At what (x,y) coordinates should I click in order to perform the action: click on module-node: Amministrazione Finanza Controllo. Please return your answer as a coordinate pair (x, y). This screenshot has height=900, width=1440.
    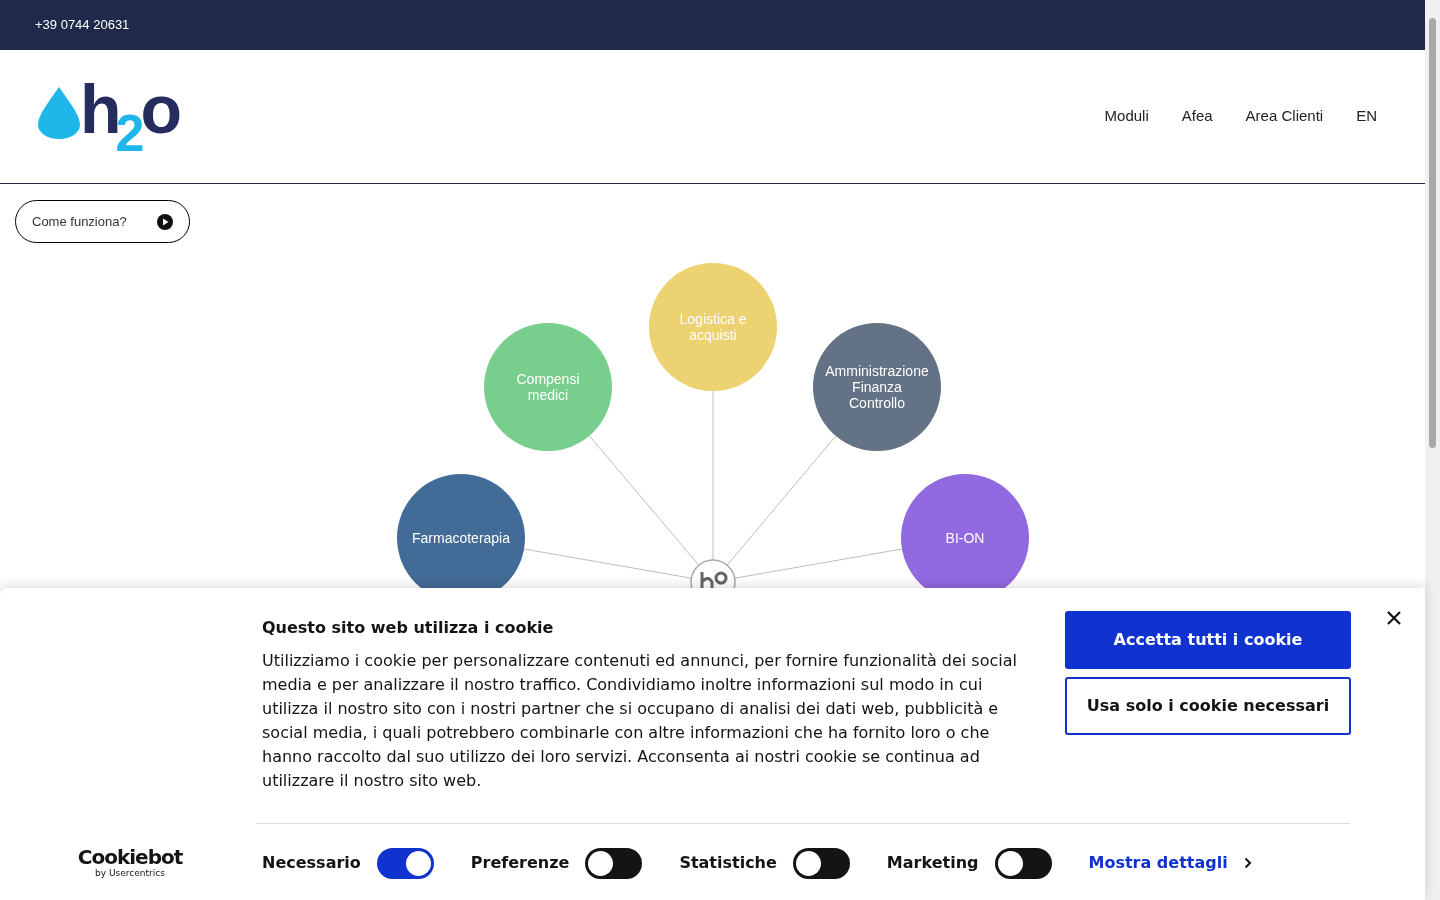
    Looking at the image, I should click on (877, 387).